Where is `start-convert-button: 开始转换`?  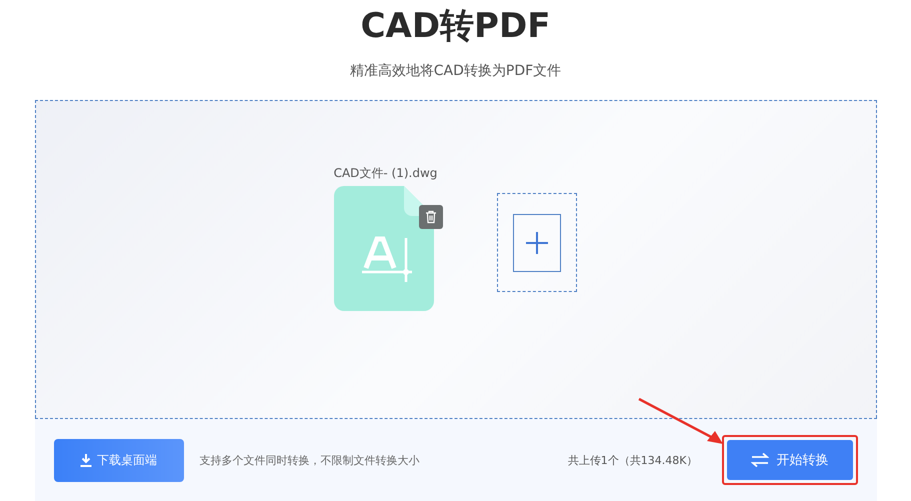
start-convert-button: 开始转换 is located at coordinates (789, 460).